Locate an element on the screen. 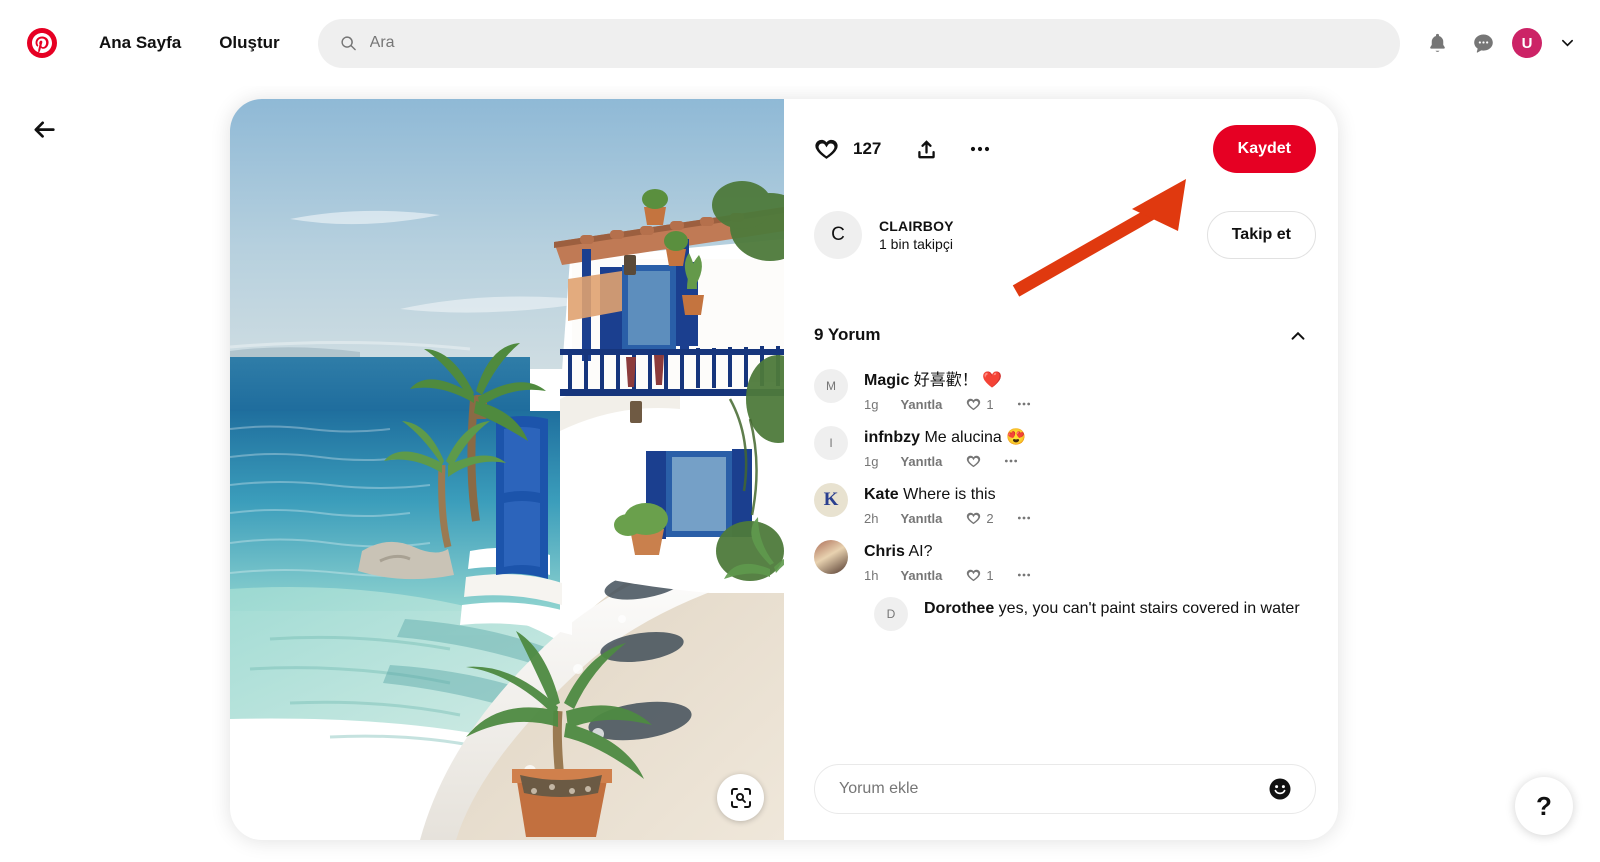 The width and height of the screenshot is (1600, 862). comment-item: K Kate Where is this 2h Yanıtla 2 is located at coordinates (1065, 504).